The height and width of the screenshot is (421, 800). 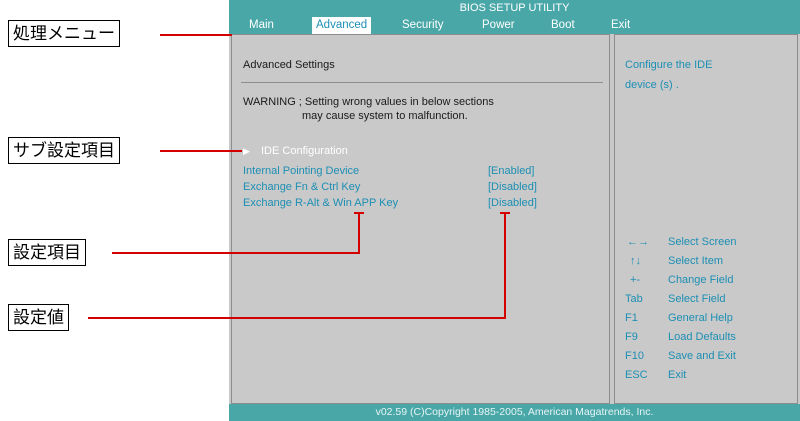 I want to click on leader-item-vertical, so click(x=359, y=233).